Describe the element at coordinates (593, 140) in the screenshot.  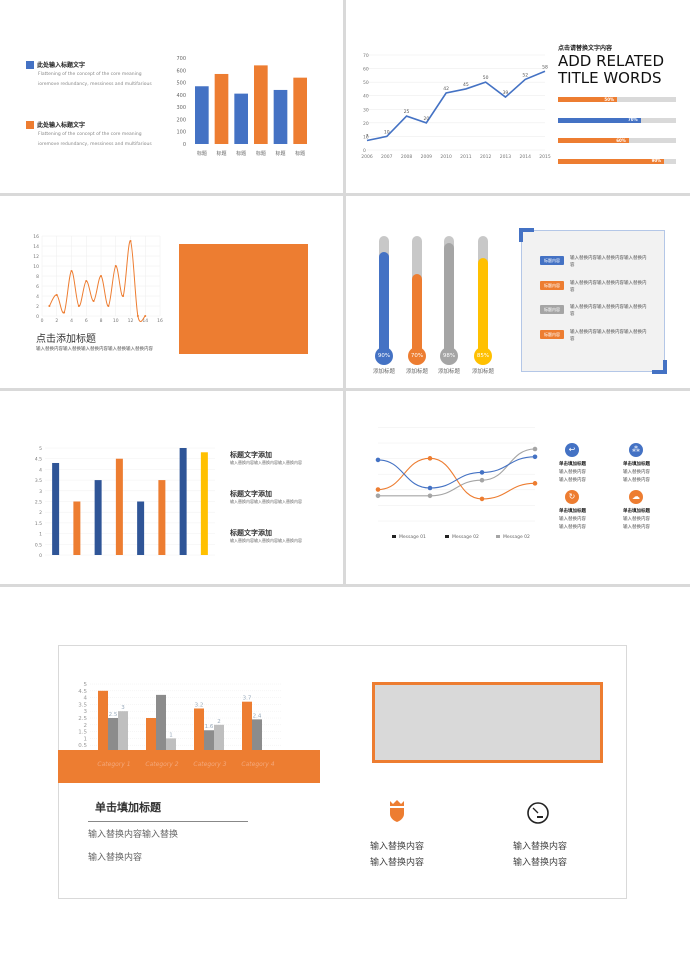
I see `progress-fill: 60%` at that location.